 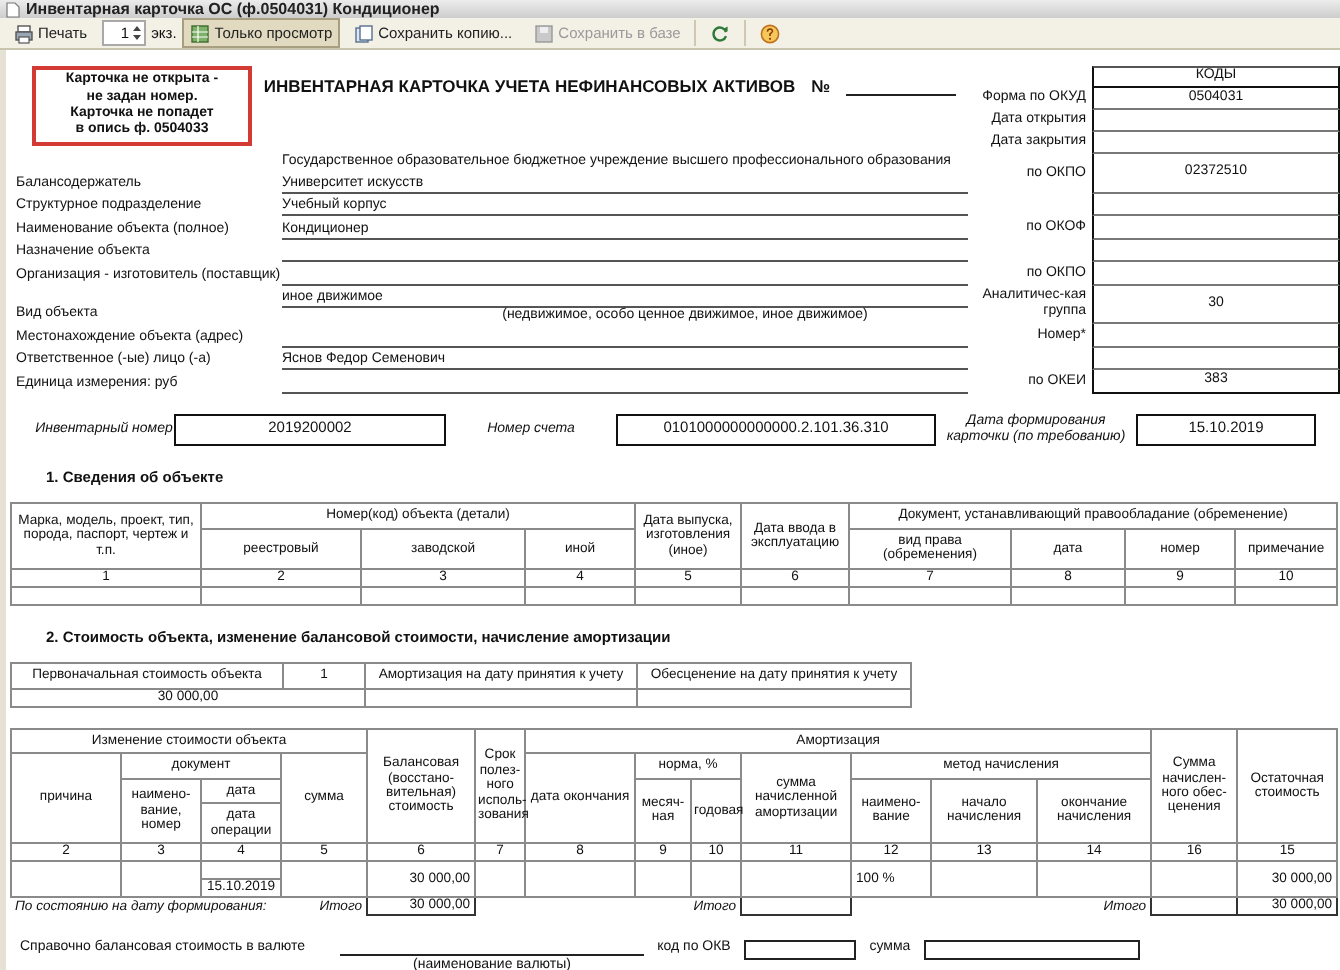 I want to click on code-box, so click(x=800, y=950).